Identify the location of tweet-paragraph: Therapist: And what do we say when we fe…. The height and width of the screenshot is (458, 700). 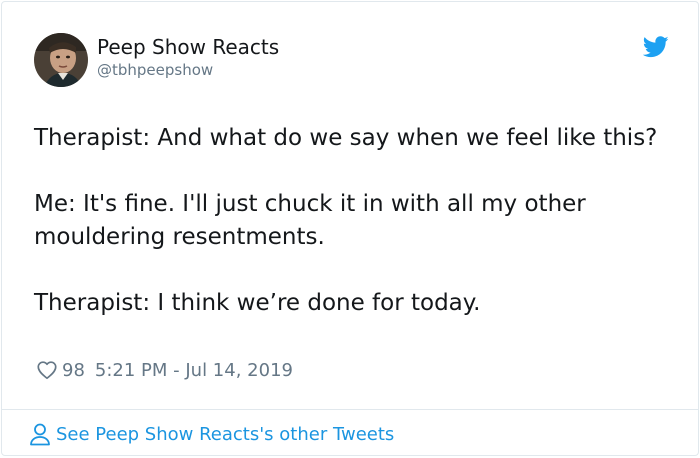
(346, 138).